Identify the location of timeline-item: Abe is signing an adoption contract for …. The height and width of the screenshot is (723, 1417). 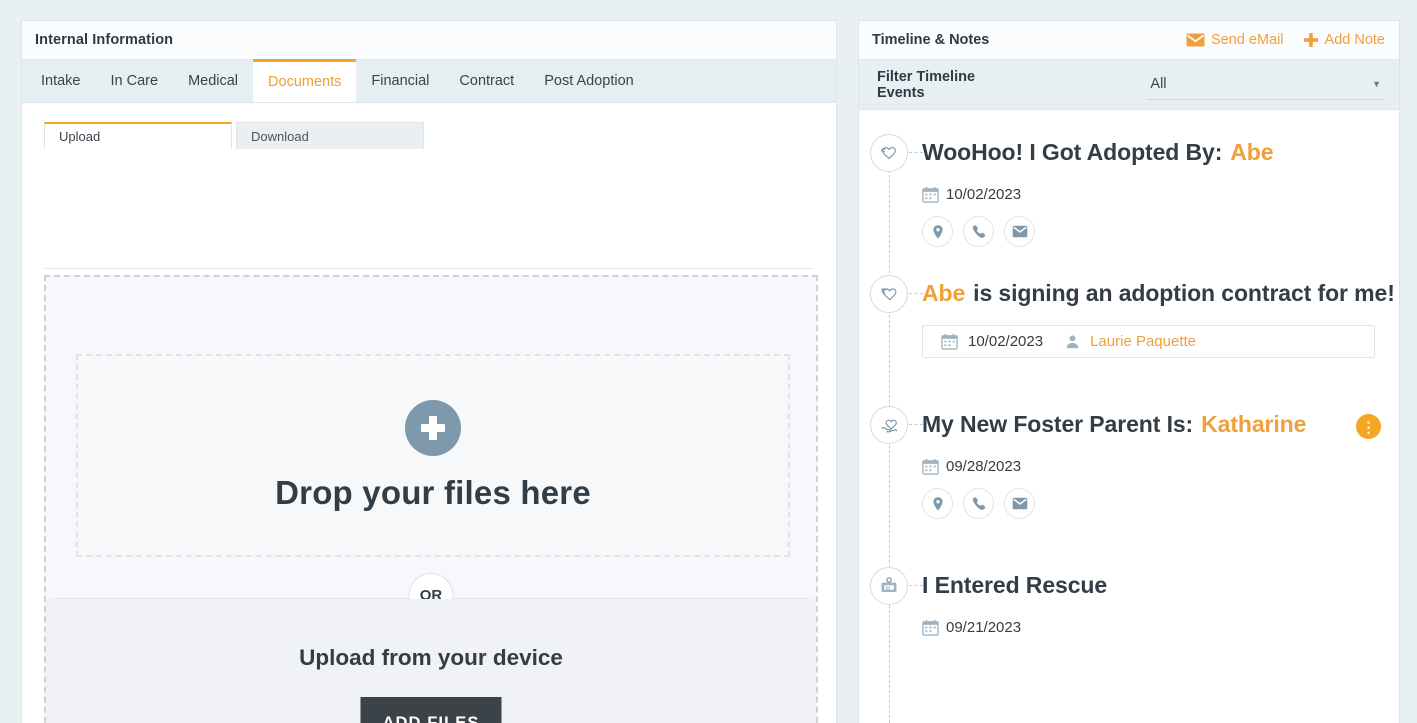
(1129, 315).